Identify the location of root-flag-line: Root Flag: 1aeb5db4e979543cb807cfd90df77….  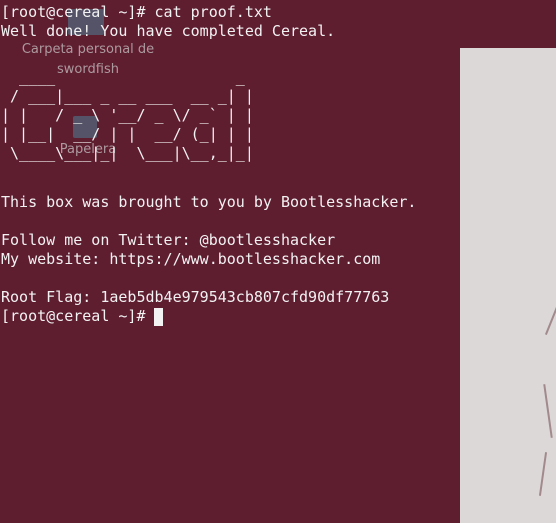
(195, 297).